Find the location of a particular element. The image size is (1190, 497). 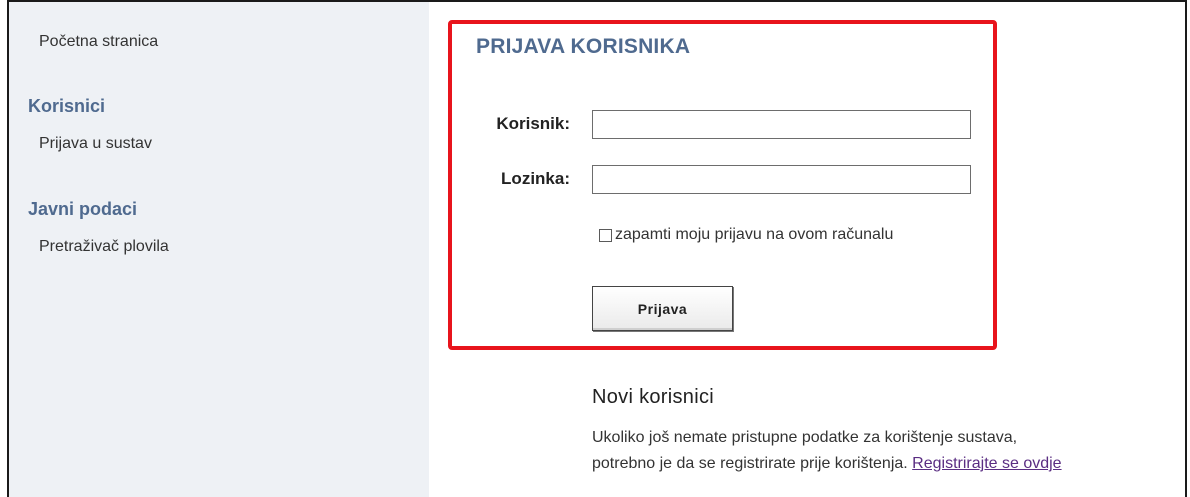

sidebar-link-login: Prijava u sustav is located at coordinates (95, 144).